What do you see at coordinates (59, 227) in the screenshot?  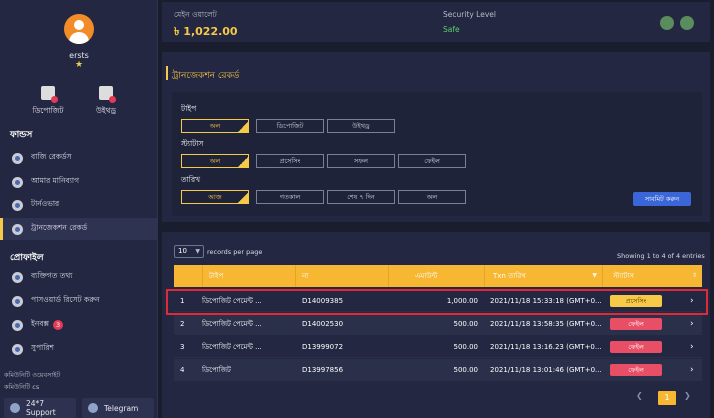 I see `sidebar-item-label: ট্রানজেকশন রেকর্ড` at bounding box center [59, 227].